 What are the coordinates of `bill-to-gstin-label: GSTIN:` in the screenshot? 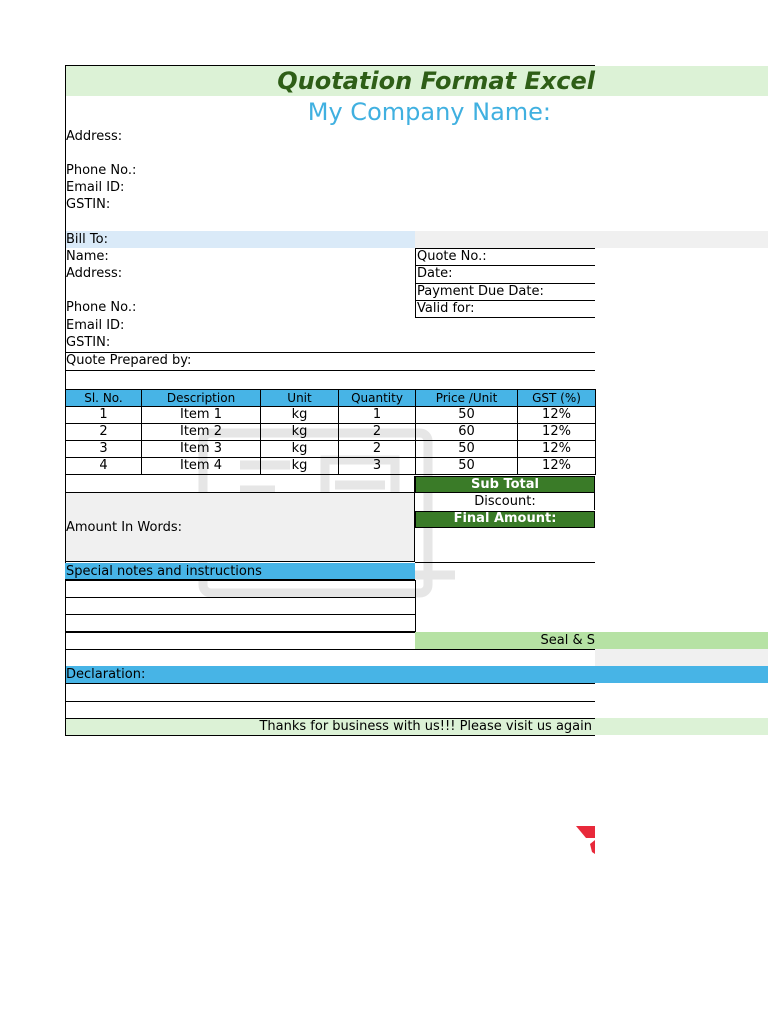 It's located at (88, 342).